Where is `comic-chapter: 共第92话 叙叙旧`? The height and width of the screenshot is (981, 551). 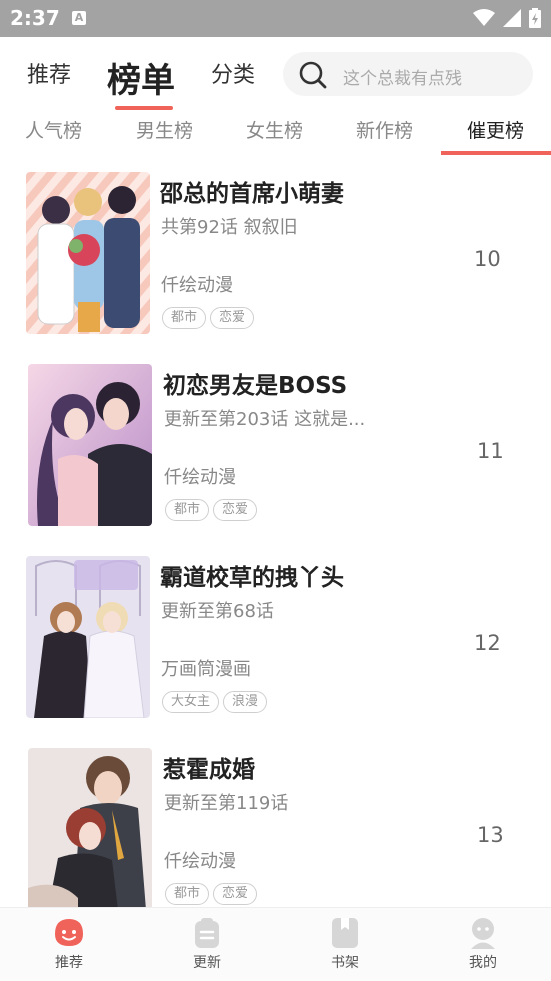
comic-chapter: 共第92话 叙叙旧 is located at coordinates (229, 227).